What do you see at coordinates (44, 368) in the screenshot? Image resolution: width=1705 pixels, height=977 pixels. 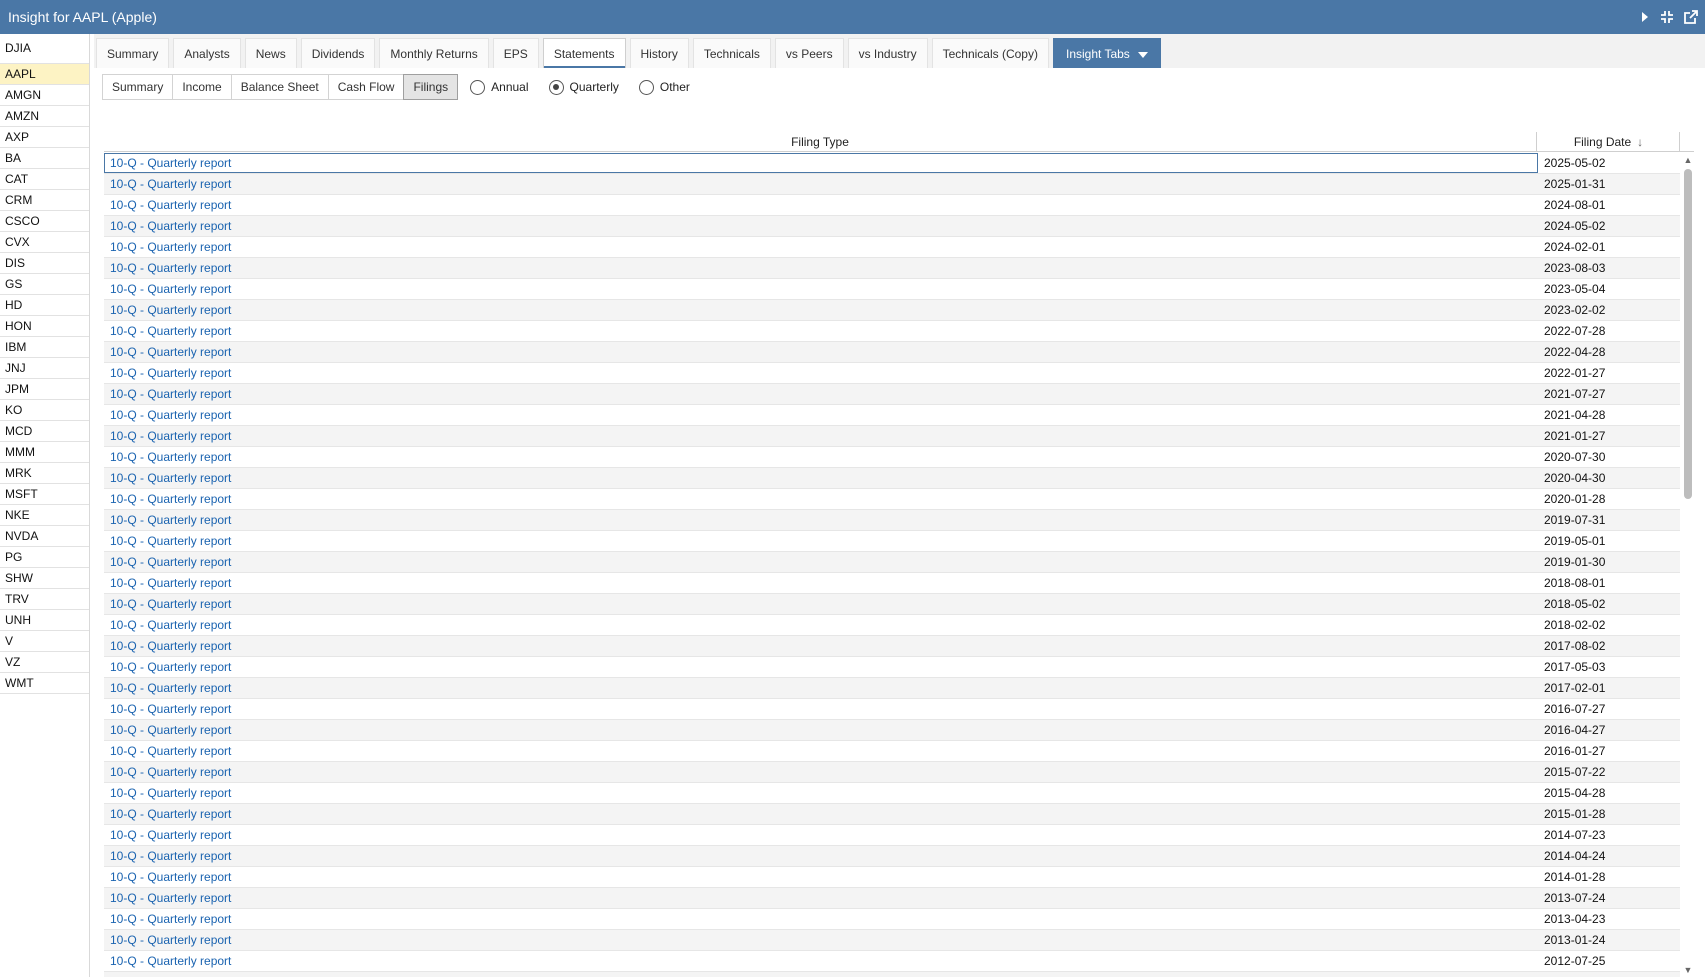 I see `symbol-item-jnj: JNJ` at bounding box center [44, 368].